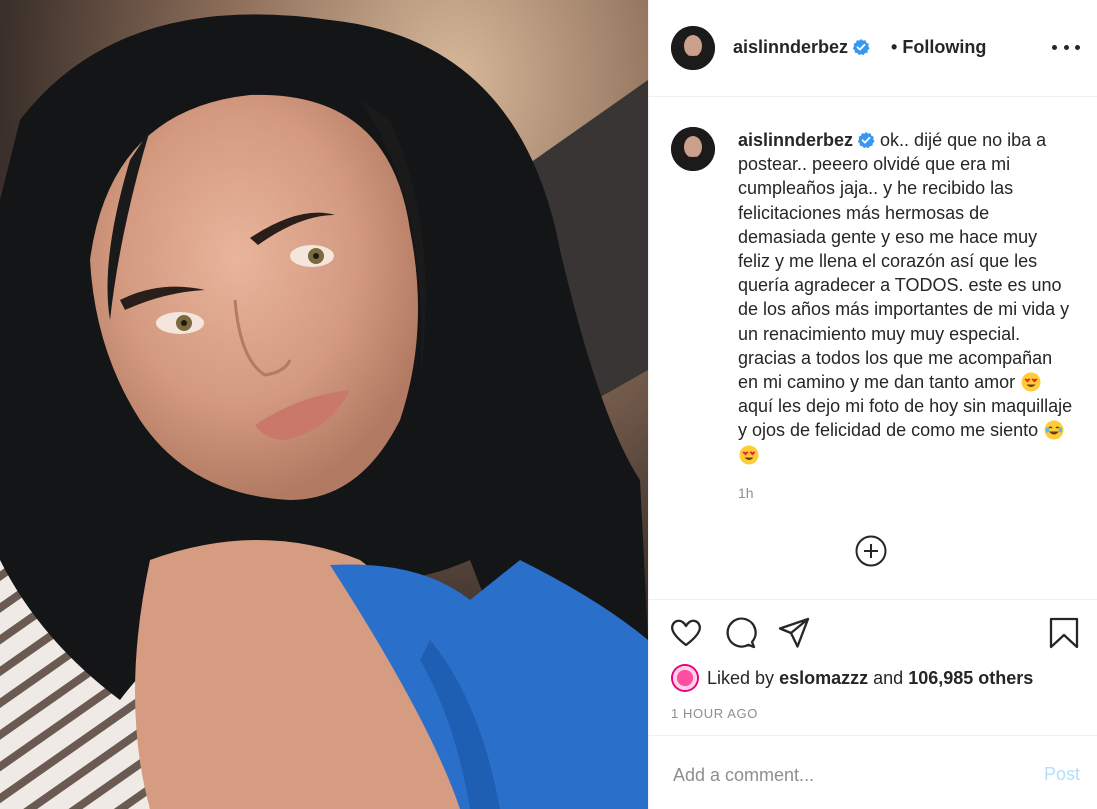 This screenshot has height=809, width=1097. What do you see at coordinates (794, 633) in the screenshot?
I see `share-icon` at bounding box center [794, 633].